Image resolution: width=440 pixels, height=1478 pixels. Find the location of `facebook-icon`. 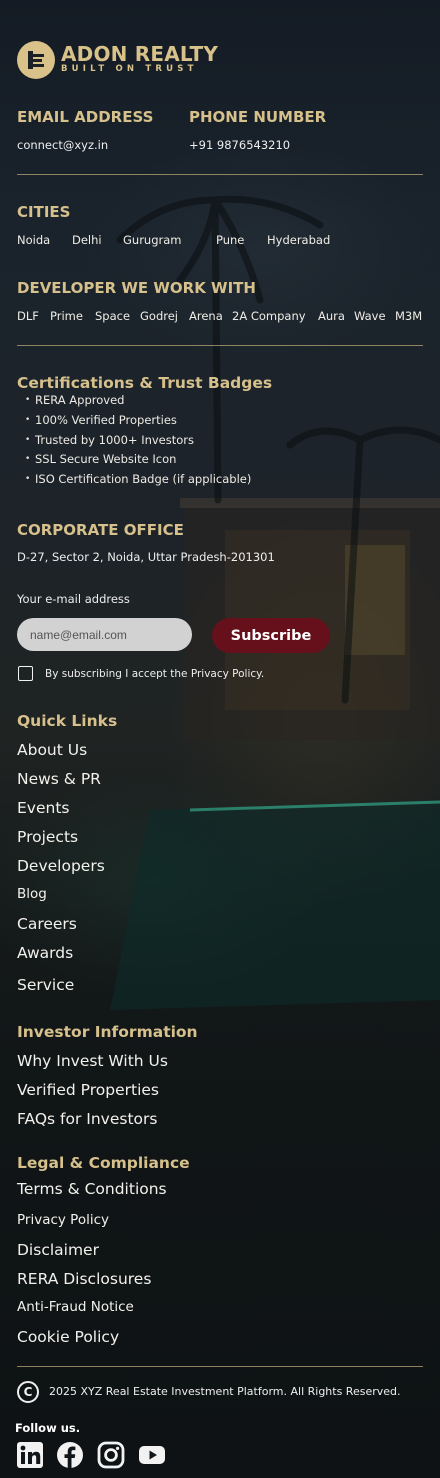

facebook-icon is located at coordinates (70, 1455).